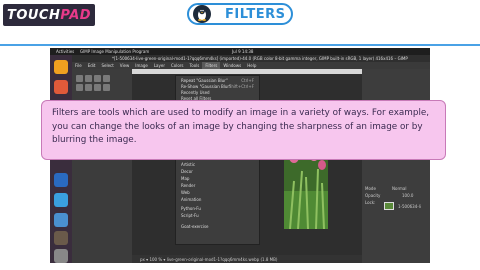 This screenshot has height=270, width=480. I want to click on crop-tool-icon, so click(106, 78).